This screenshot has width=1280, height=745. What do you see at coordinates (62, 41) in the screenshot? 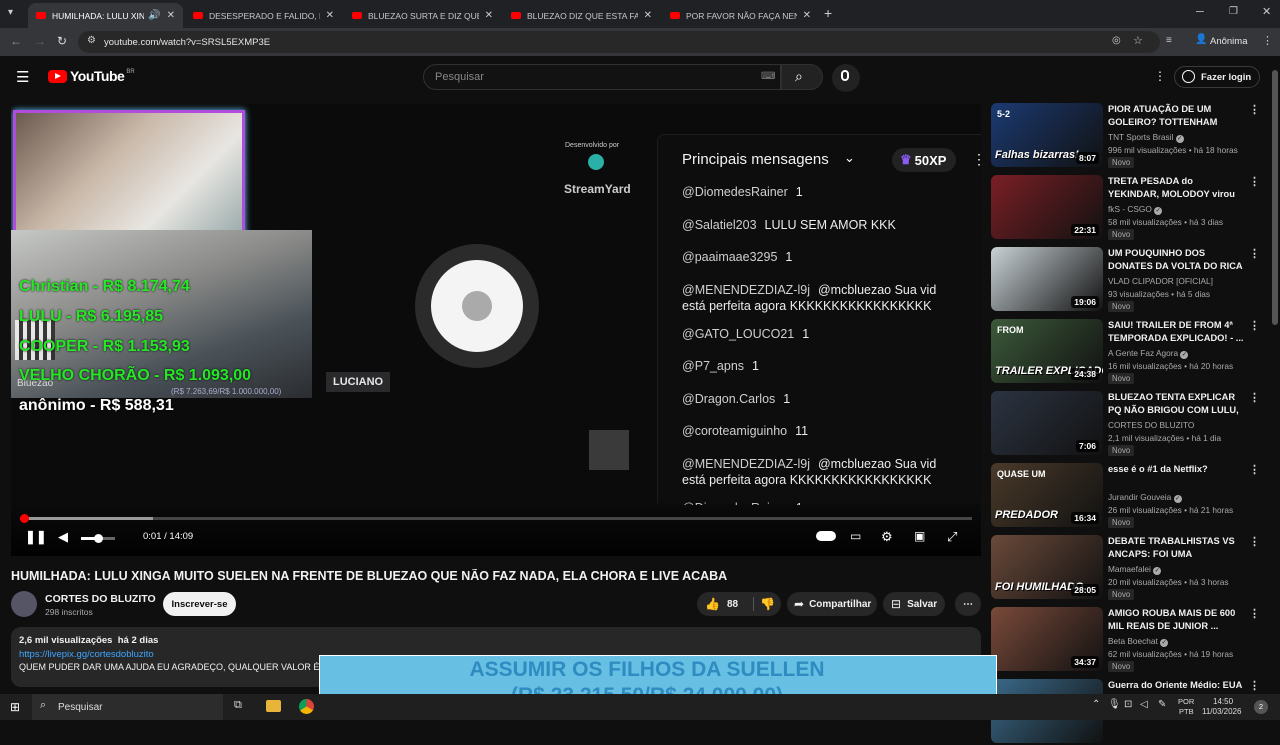
I see `reload-icon: ↻` at bounding box center [62, 41].